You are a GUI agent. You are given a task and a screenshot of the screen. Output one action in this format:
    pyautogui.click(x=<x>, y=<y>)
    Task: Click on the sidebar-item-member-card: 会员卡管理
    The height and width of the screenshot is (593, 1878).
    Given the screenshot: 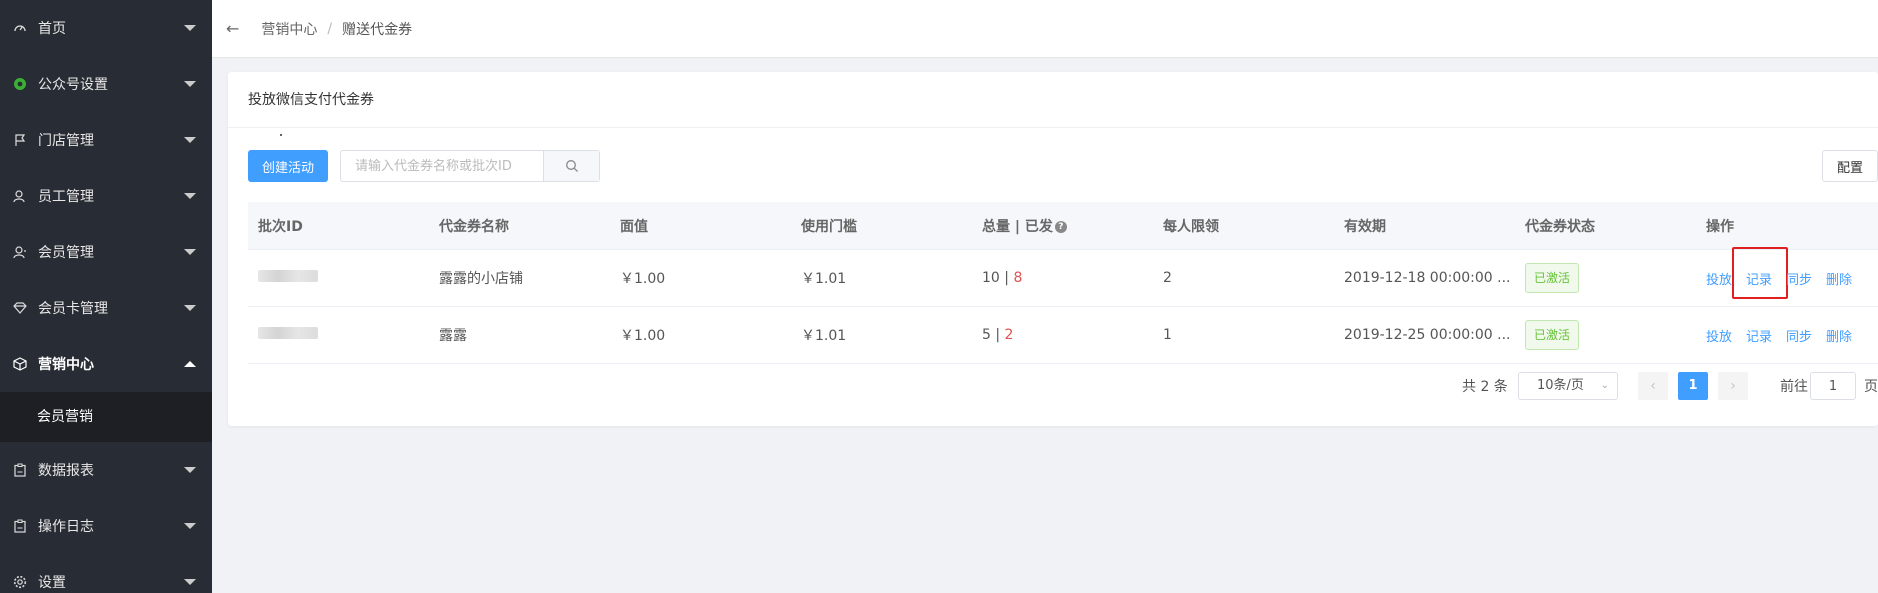 What is the action you would take?
    pyautogui.click(x=106, y=308)
    